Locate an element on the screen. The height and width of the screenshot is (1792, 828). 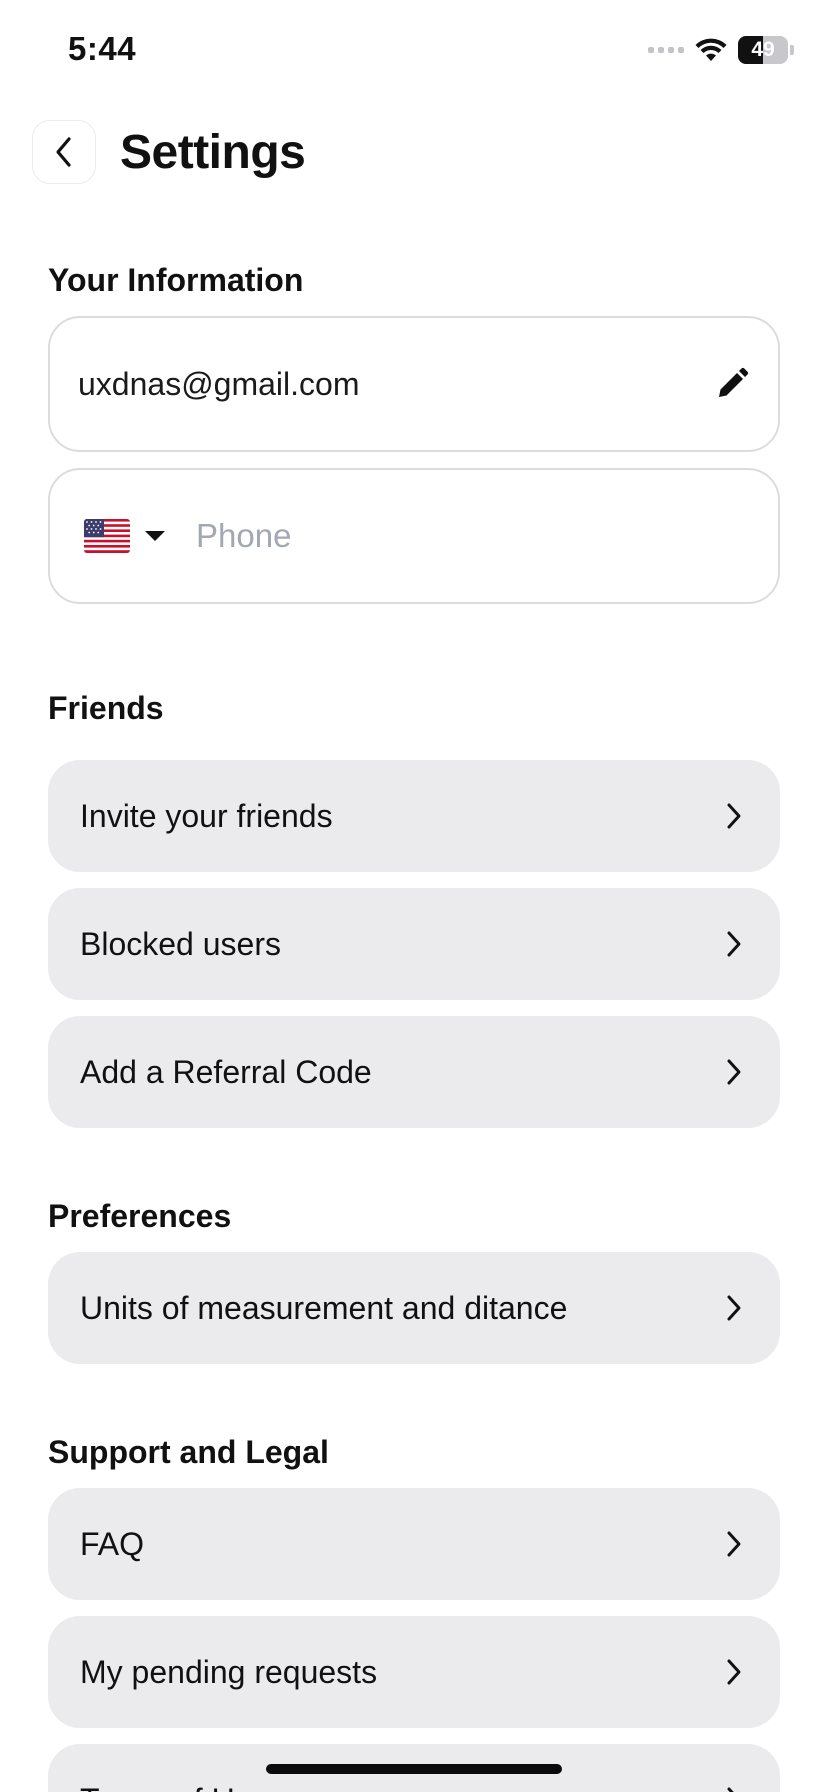
caret-down-icon is located at coordinates (155, 536).